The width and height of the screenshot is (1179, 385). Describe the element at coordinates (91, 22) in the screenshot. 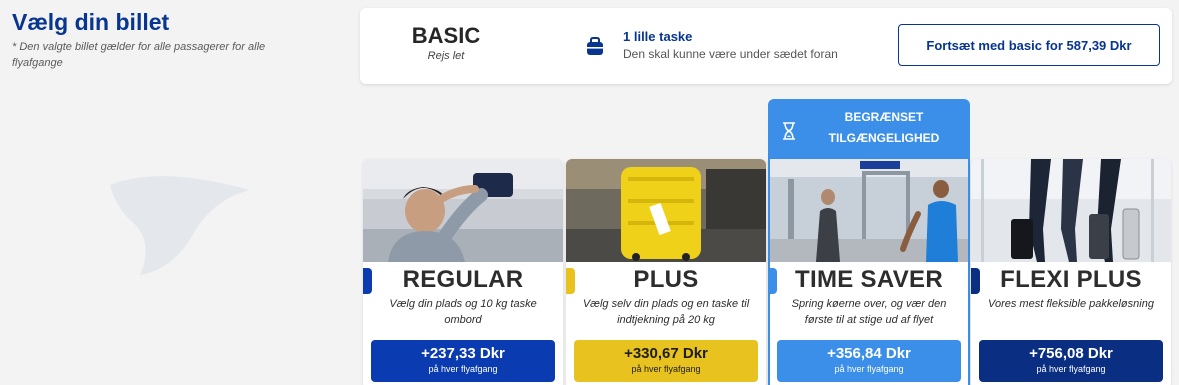

I see `page-title: Vælg din billet` at that location.